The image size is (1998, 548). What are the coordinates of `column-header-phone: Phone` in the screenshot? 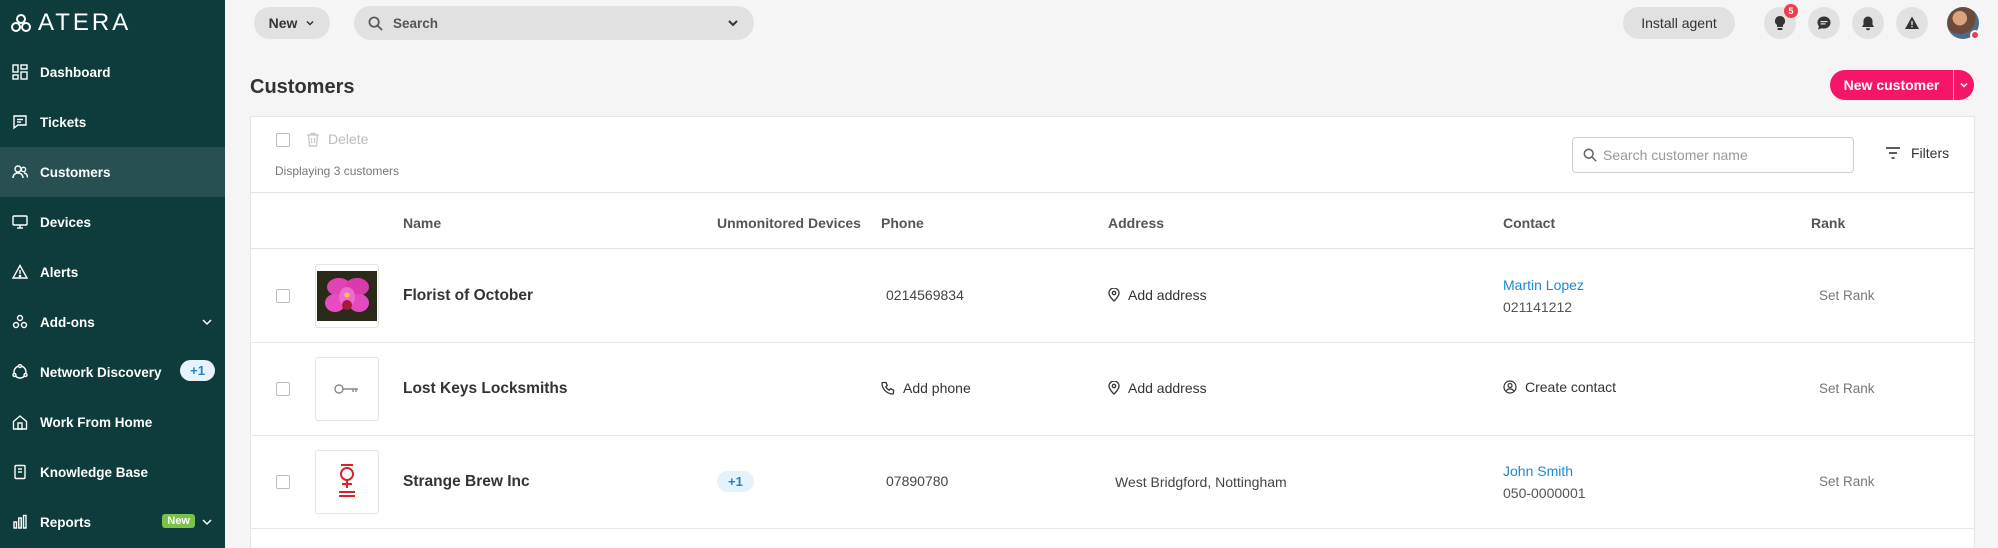 It's located at (902, 223).